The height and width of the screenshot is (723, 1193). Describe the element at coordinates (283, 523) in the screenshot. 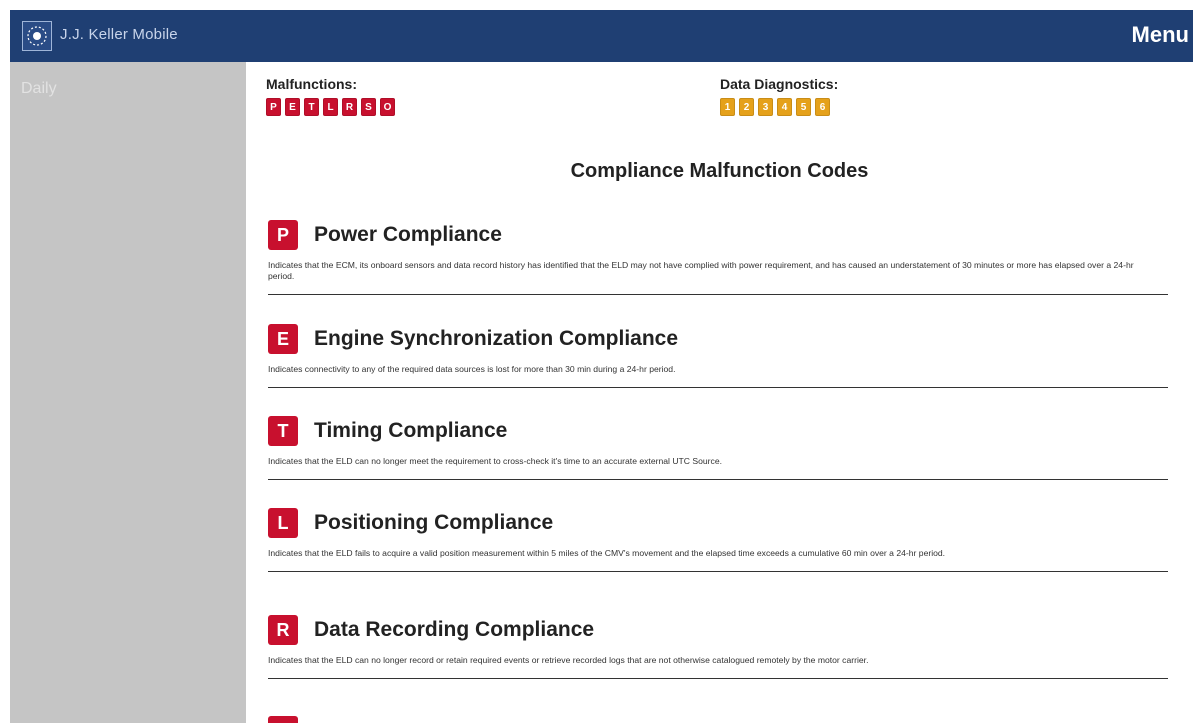

I see `code-badge-l: L` at that location.